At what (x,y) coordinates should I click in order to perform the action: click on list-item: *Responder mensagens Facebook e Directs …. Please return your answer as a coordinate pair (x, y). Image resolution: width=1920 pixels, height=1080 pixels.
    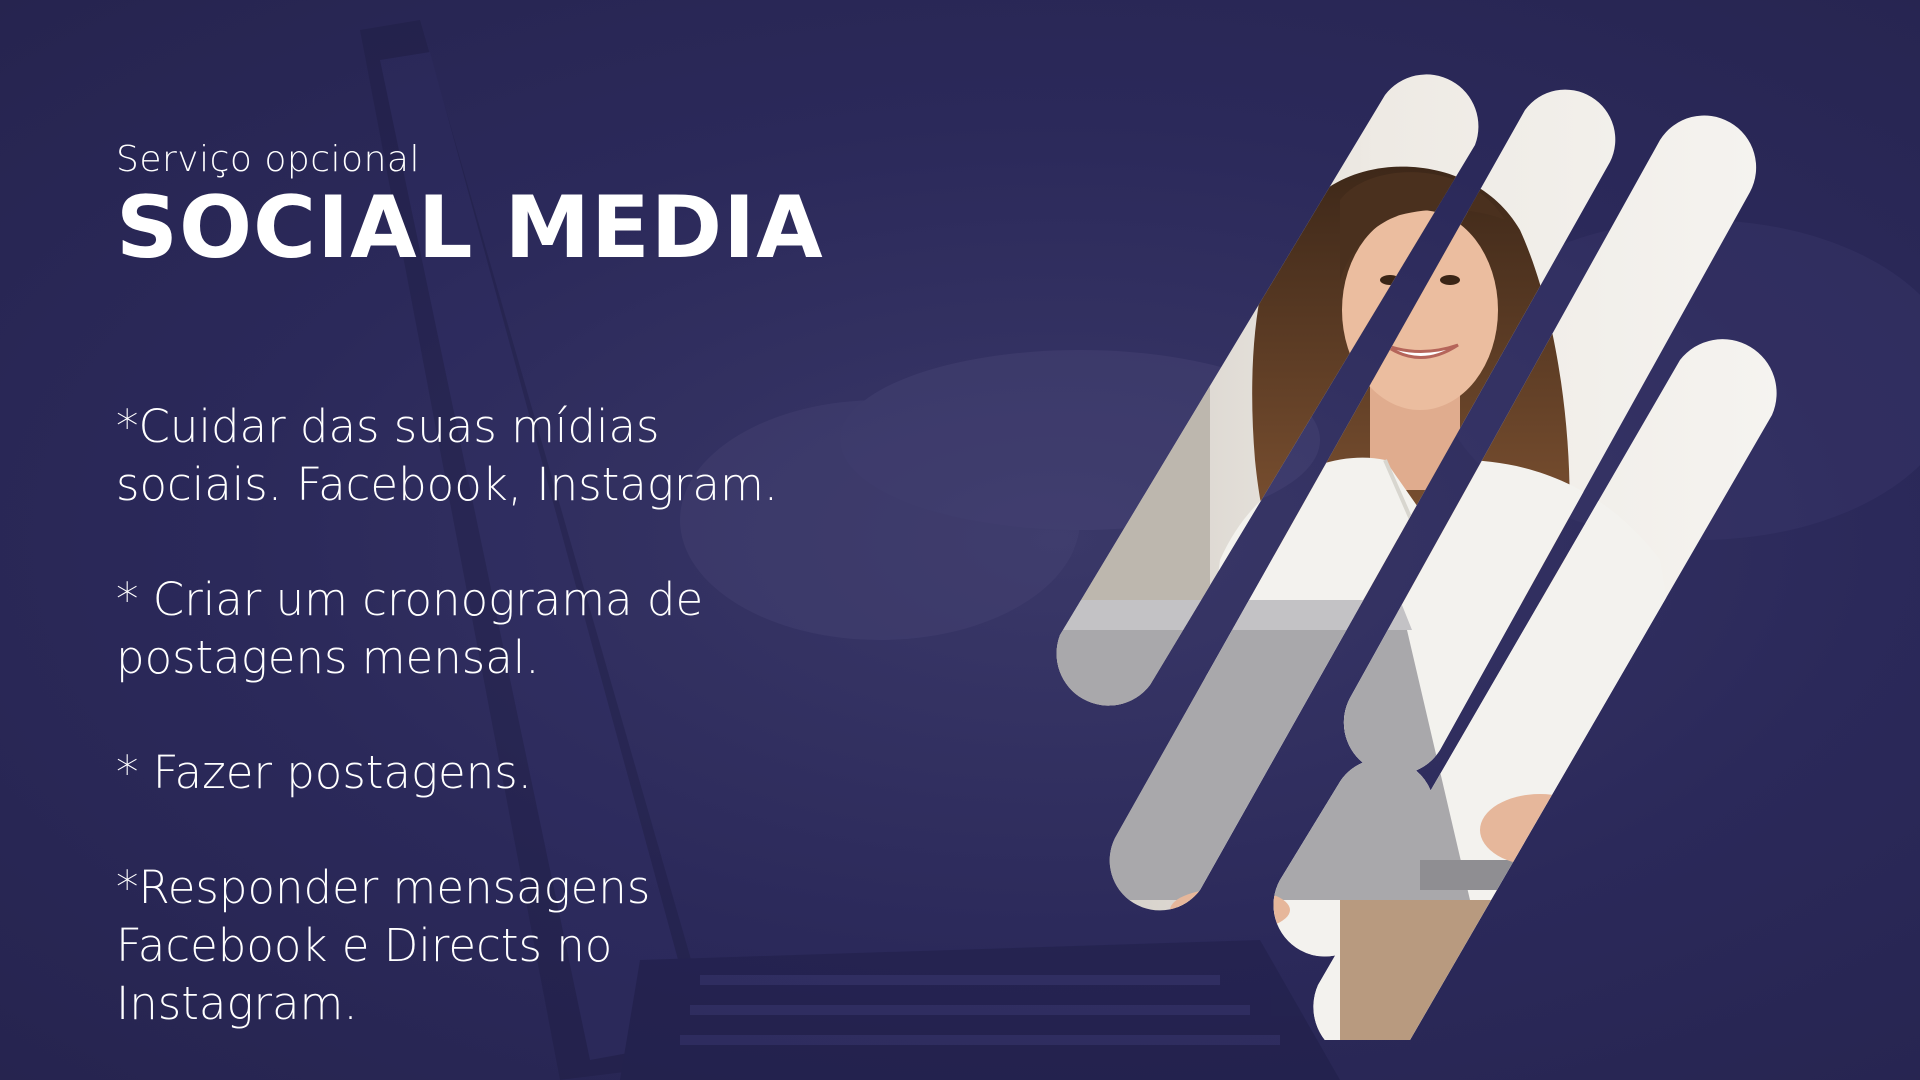
    Looking at the image, I should click on (383, 945).